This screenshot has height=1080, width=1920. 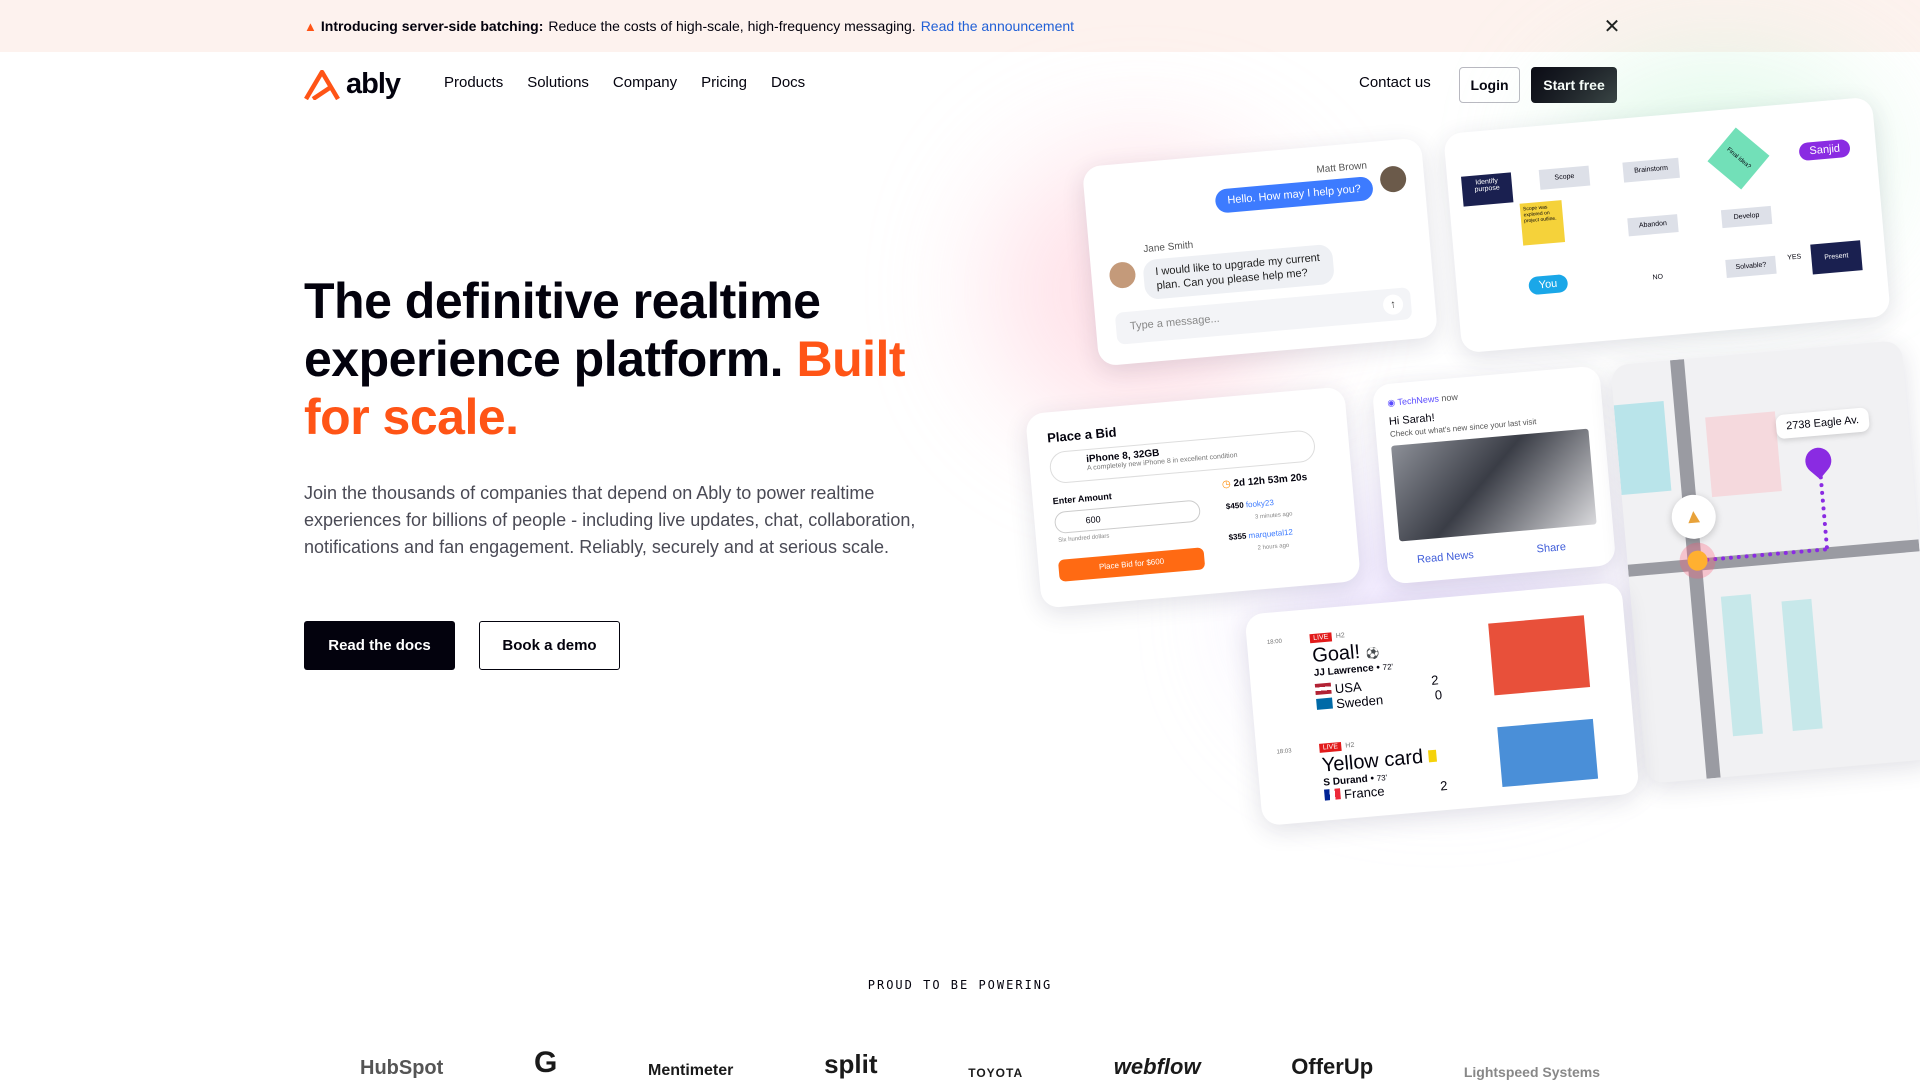 What do you see at coordinates (996, 1073) in the screenshot?
I see `toyota-logo: TOYOTA` at bounding box center [996, 1073].